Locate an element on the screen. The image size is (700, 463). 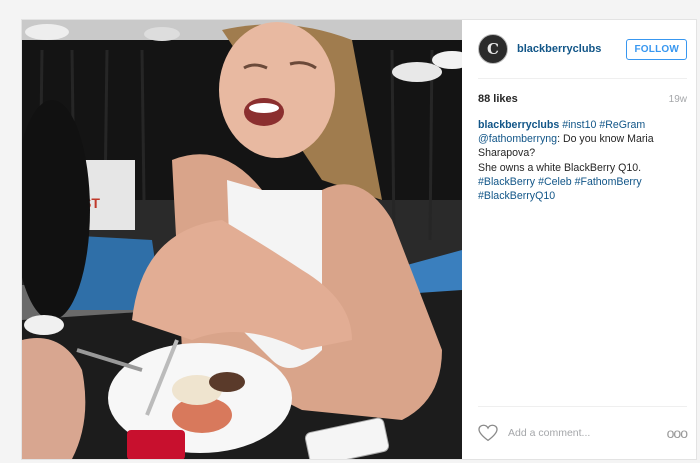
avatar: C is located at coordinates (493, 49).